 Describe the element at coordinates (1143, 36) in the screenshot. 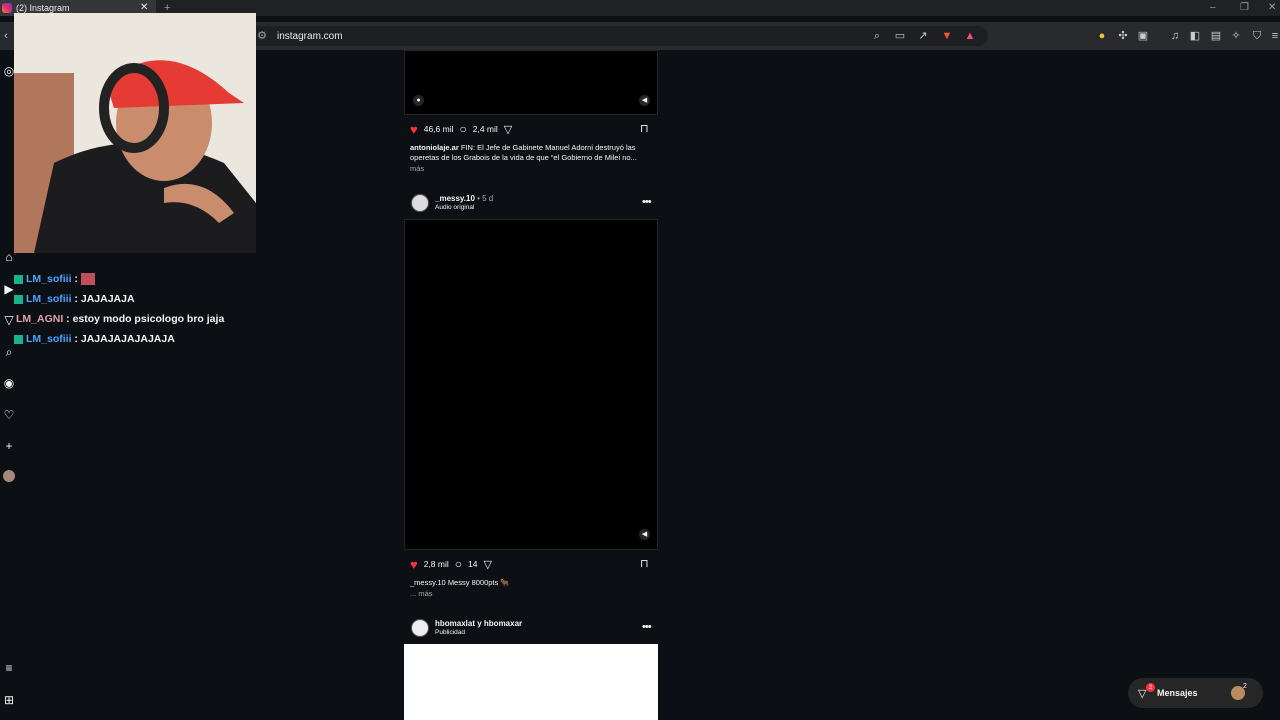

I see `screenshot-icon: ▣` at that location.